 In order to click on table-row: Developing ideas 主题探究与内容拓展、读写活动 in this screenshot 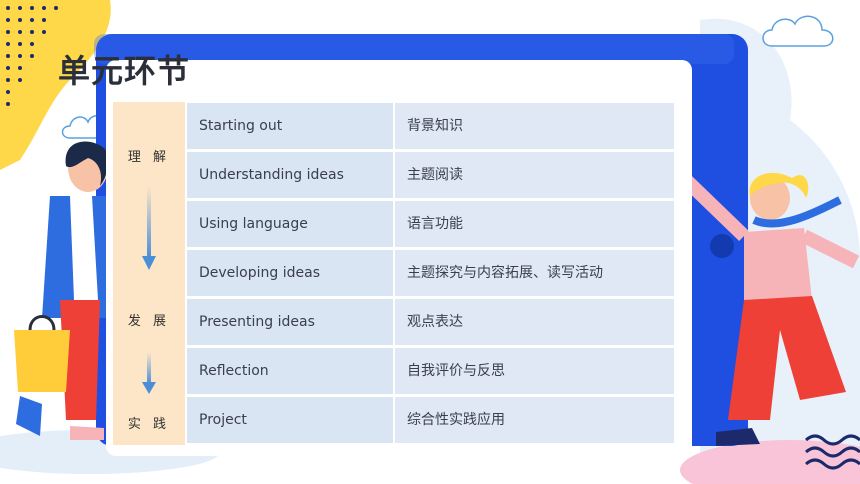, I will do `click(430, 273)`.